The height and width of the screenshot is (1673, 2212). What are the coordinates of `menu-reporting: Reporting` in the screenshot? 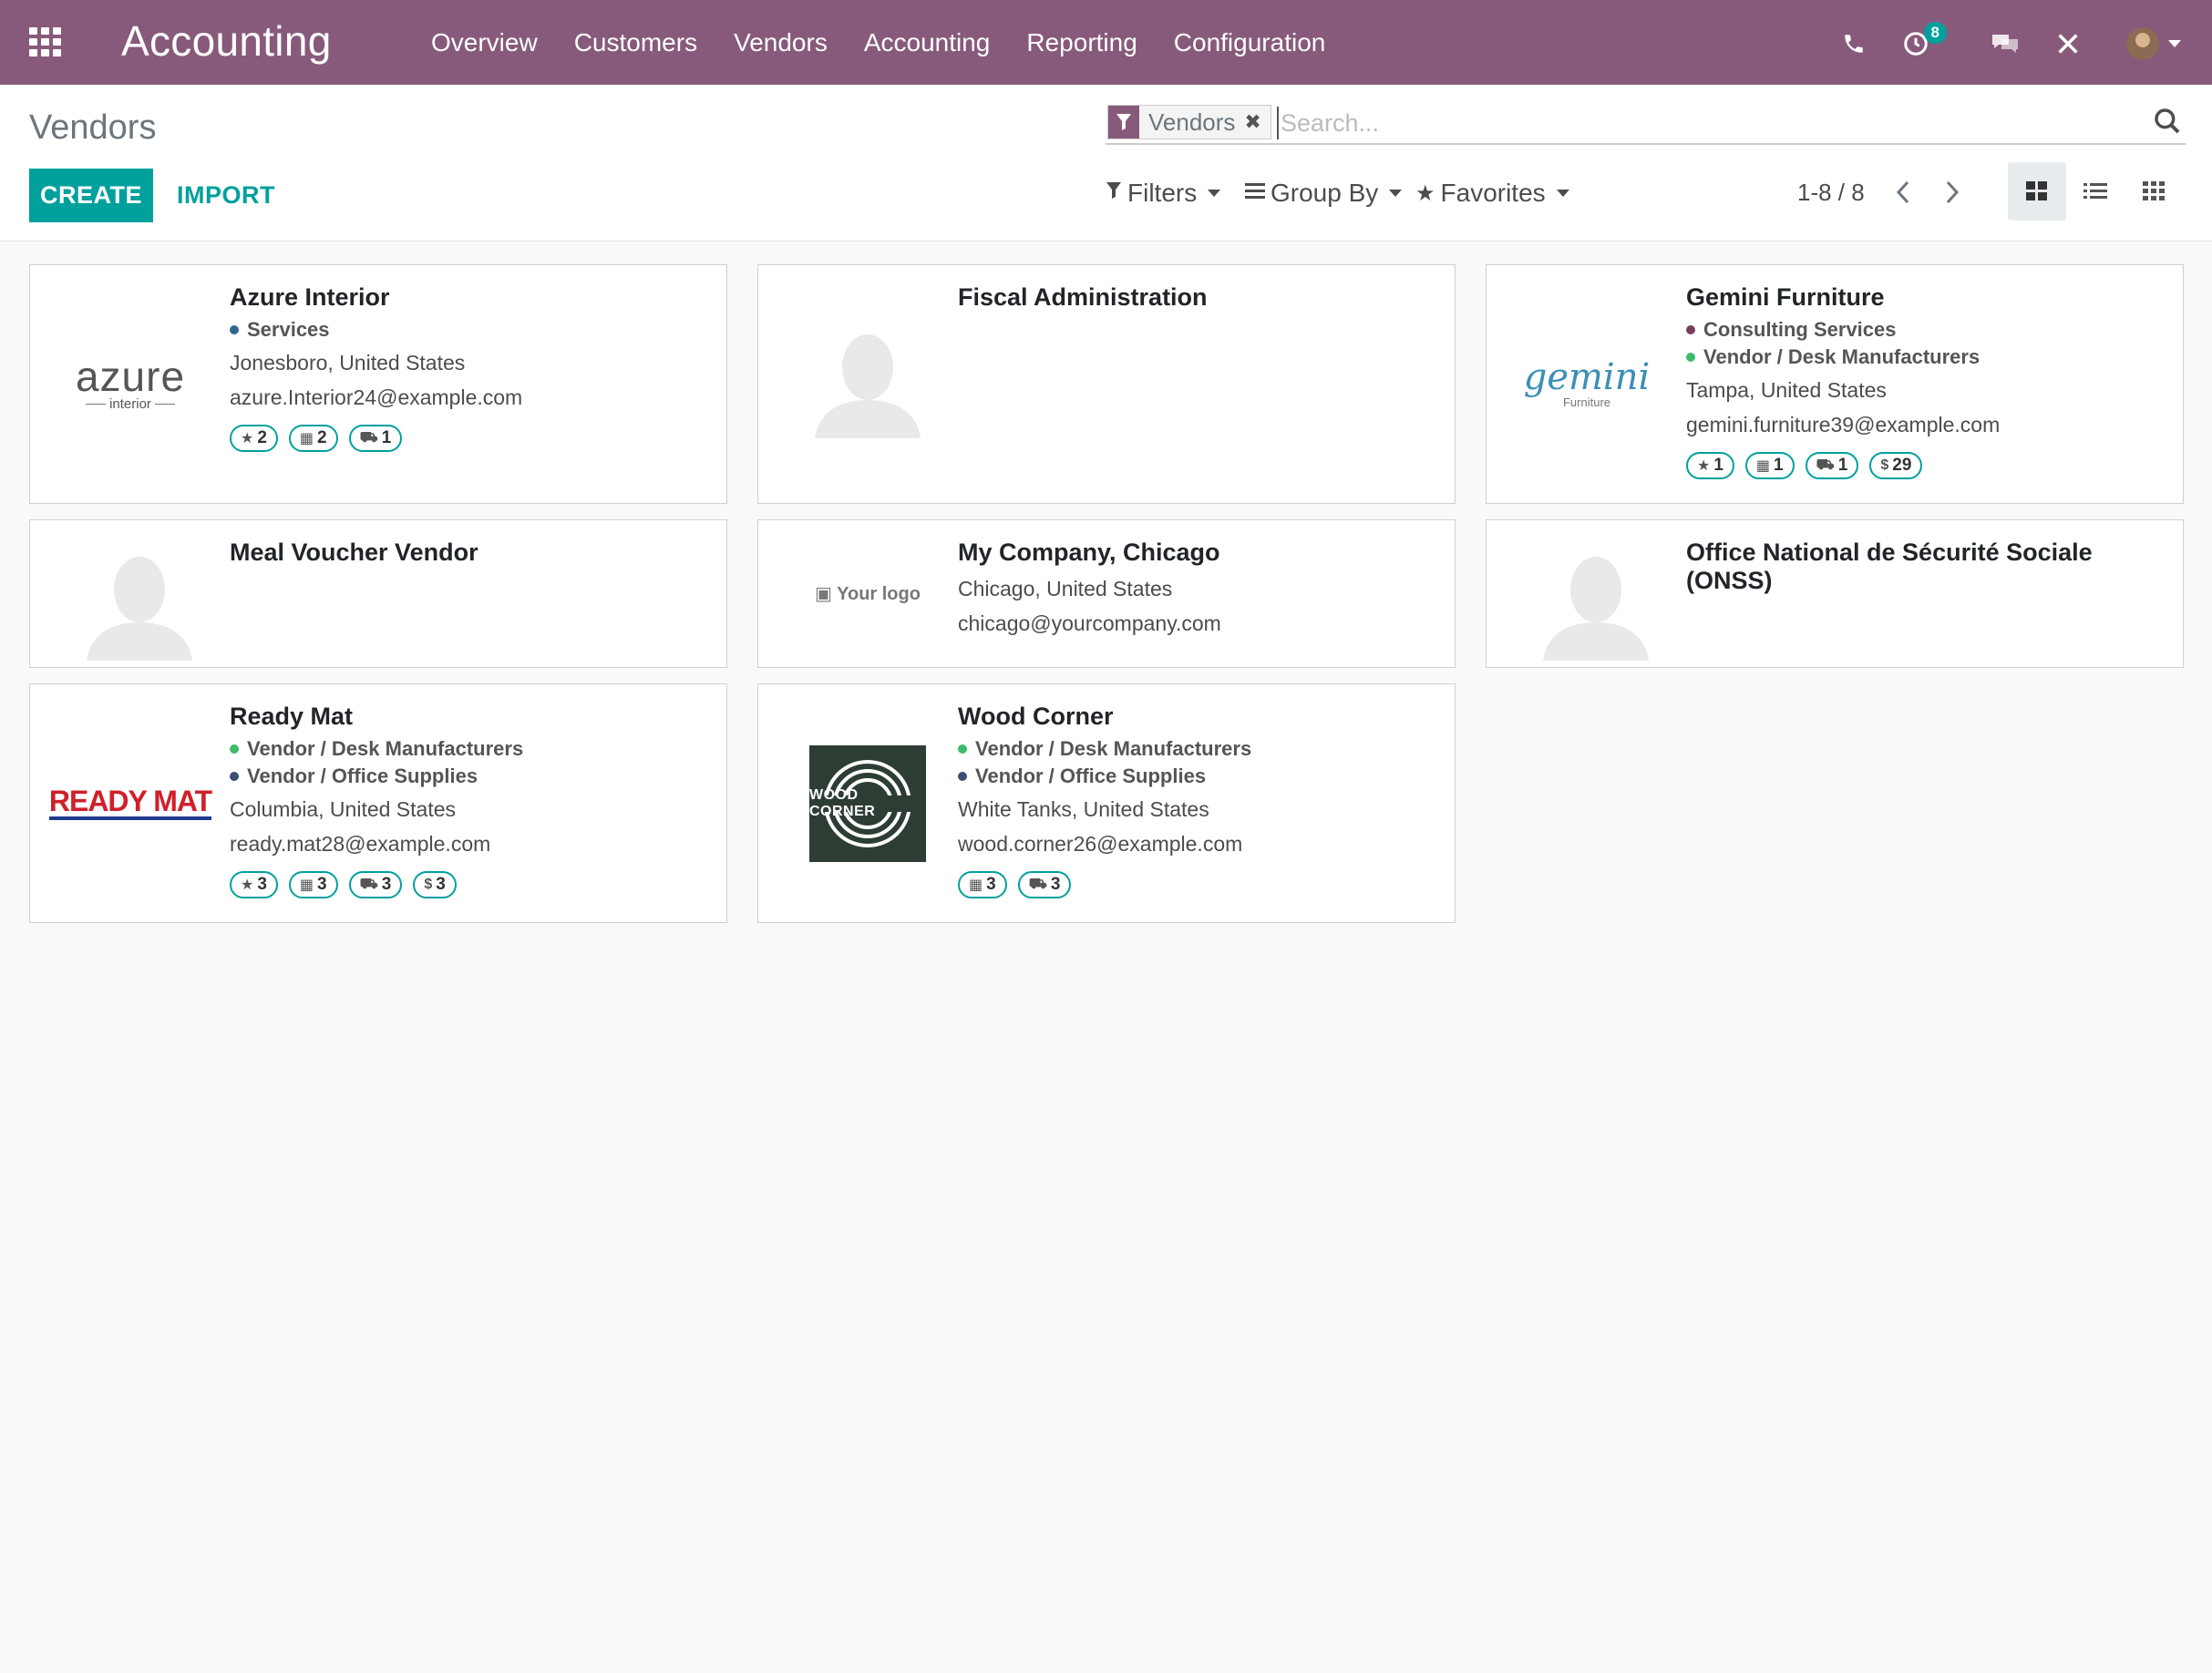 It's located at (1081, 42).